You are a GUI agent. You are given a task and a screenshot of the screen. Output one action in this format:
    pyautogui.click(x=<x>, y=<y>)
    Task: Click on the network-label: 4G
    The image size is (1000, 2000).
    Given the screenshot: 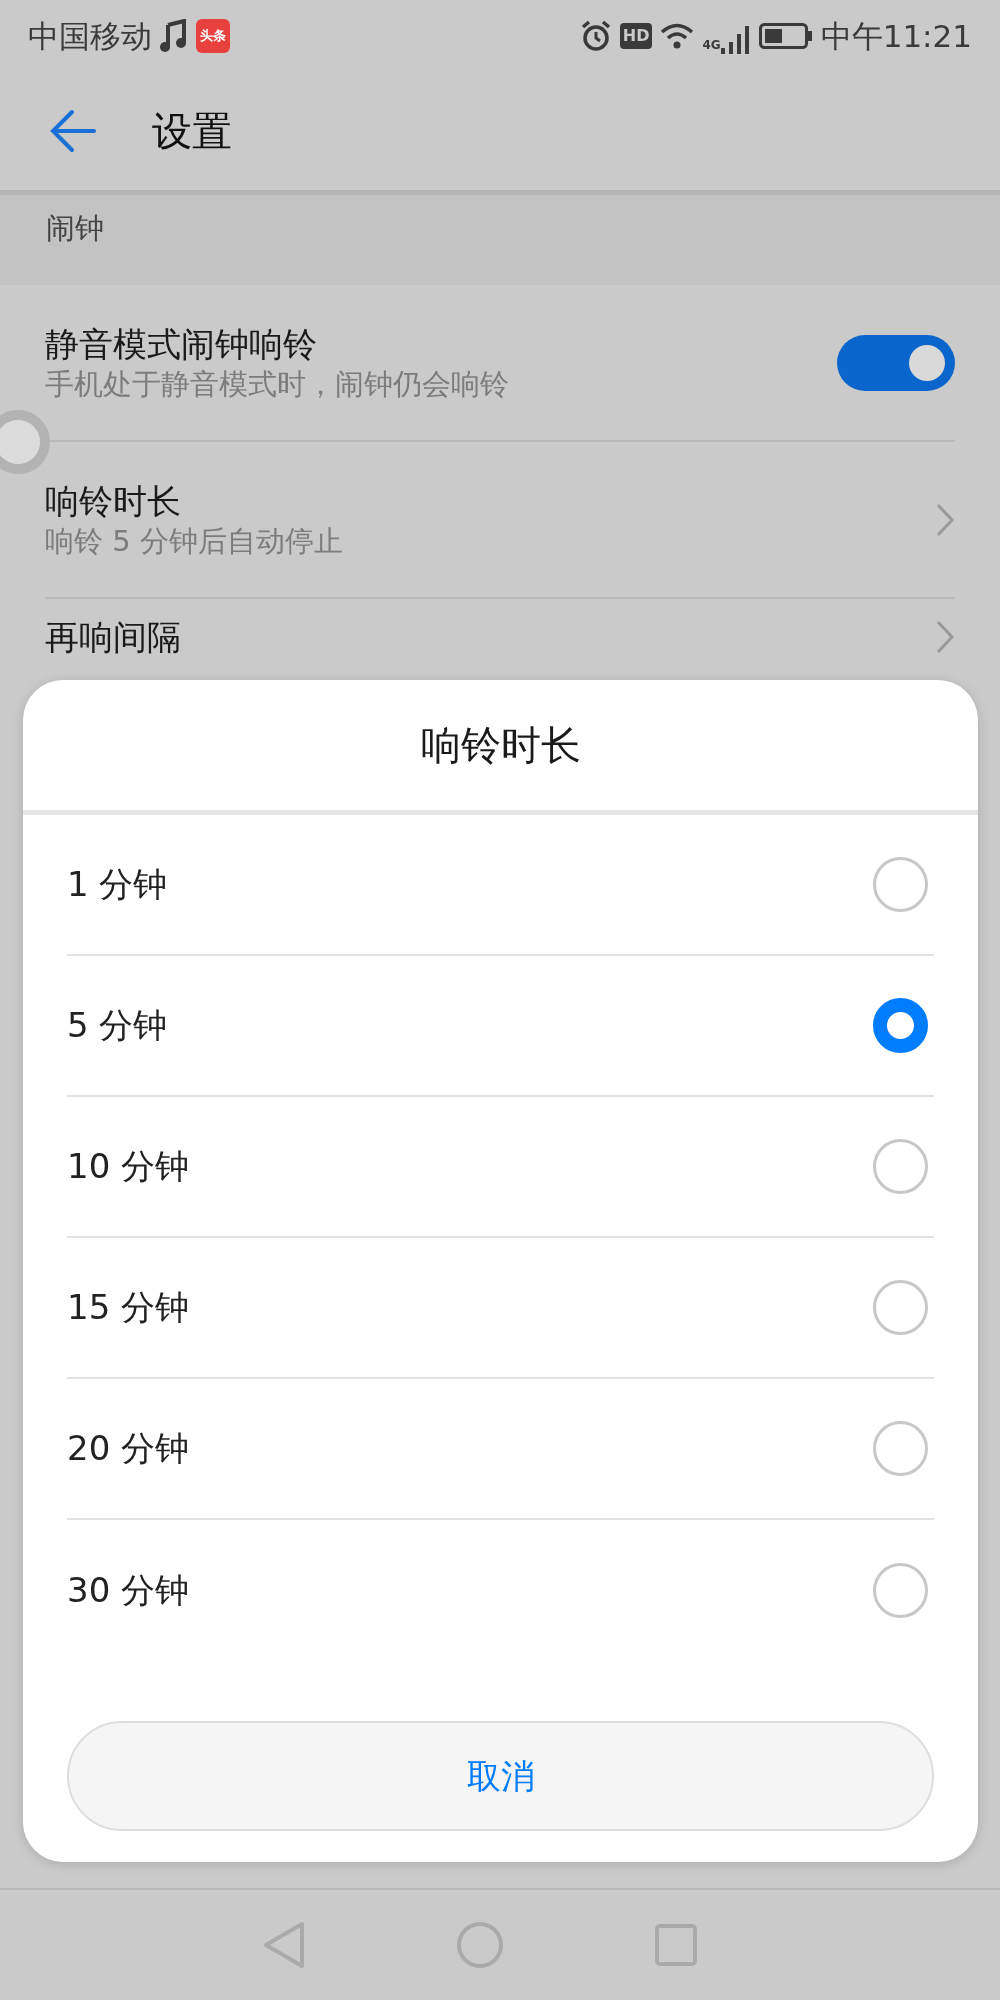 What is the action you would take?
    pyautogui.click(x=711, y=45)
    